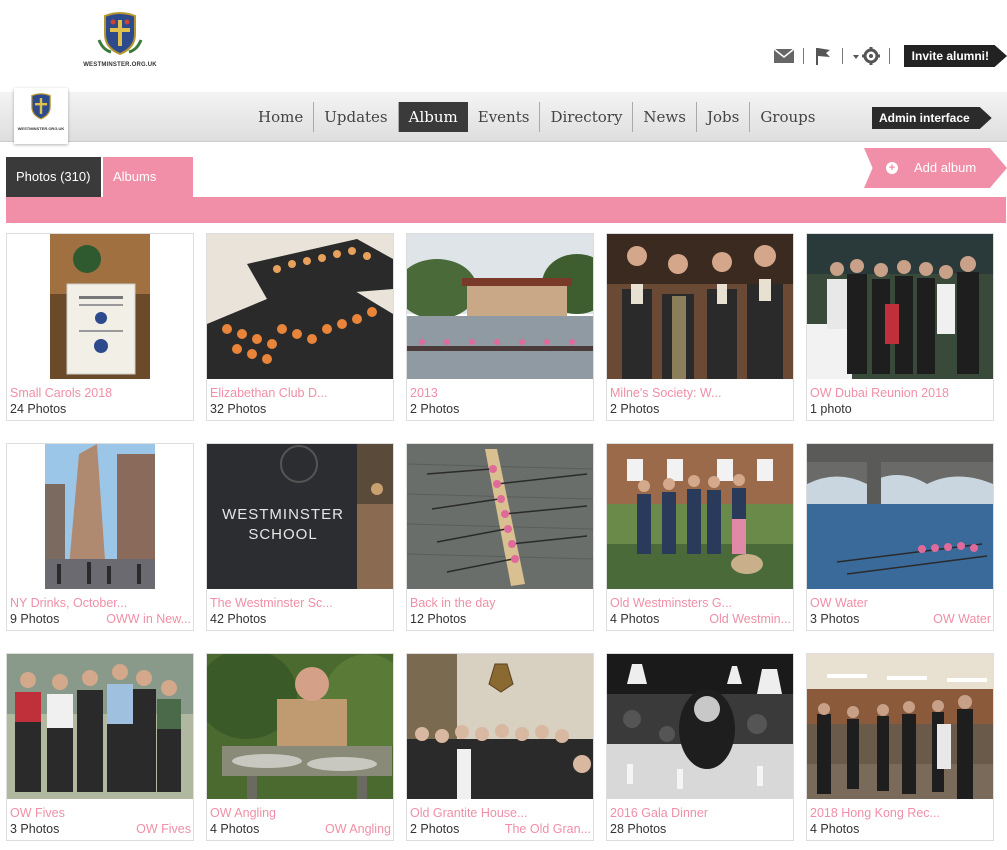  I want to click on album-thumbnail: WESTMINSTER SCHOOL, so click(300, 516).